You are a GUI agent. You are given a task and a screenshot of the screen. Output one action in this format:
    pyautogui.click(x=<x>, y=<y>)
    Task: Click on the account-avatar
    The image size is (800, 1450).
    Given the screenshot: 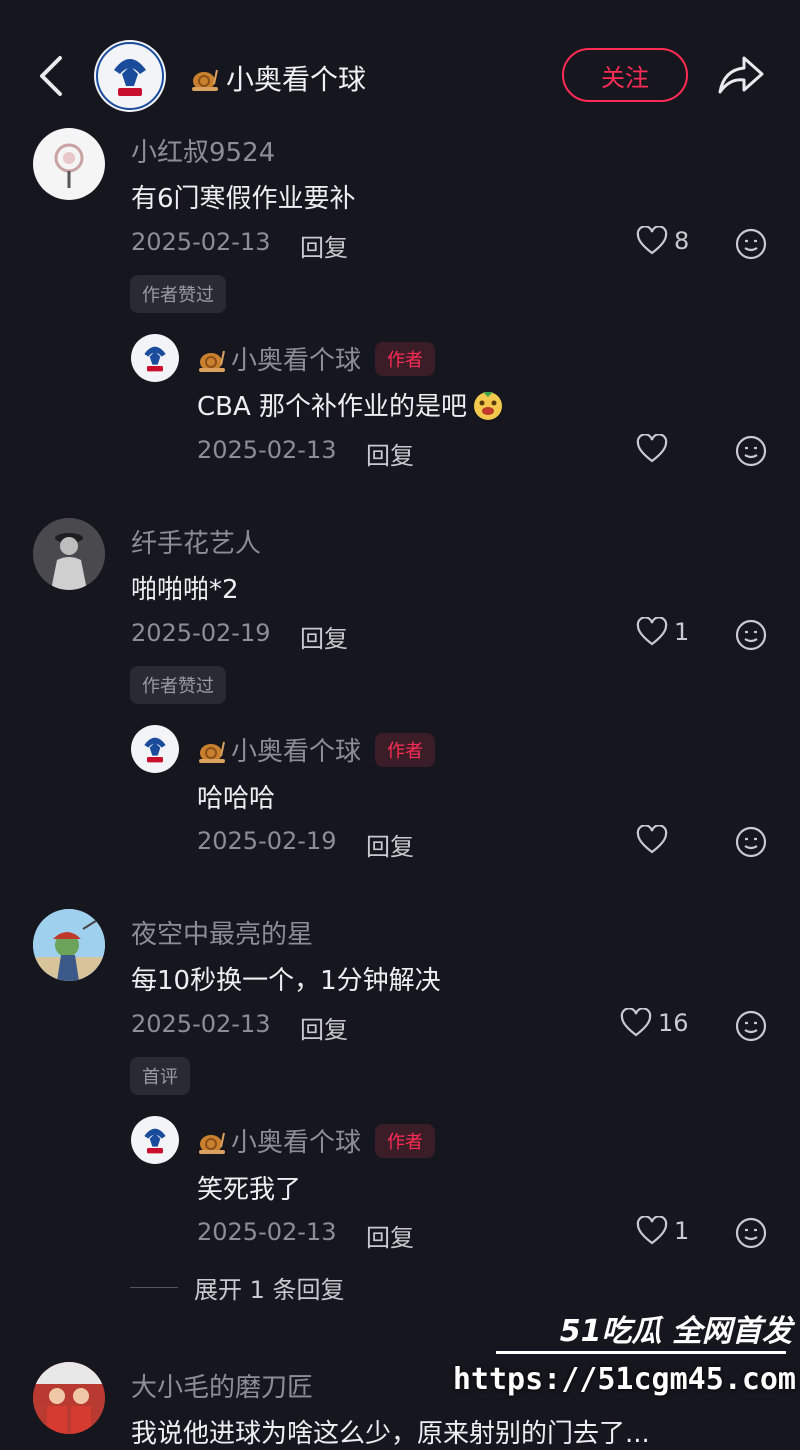 What is the action you would take?
    pyautogui.click(x=130, y=76)
    